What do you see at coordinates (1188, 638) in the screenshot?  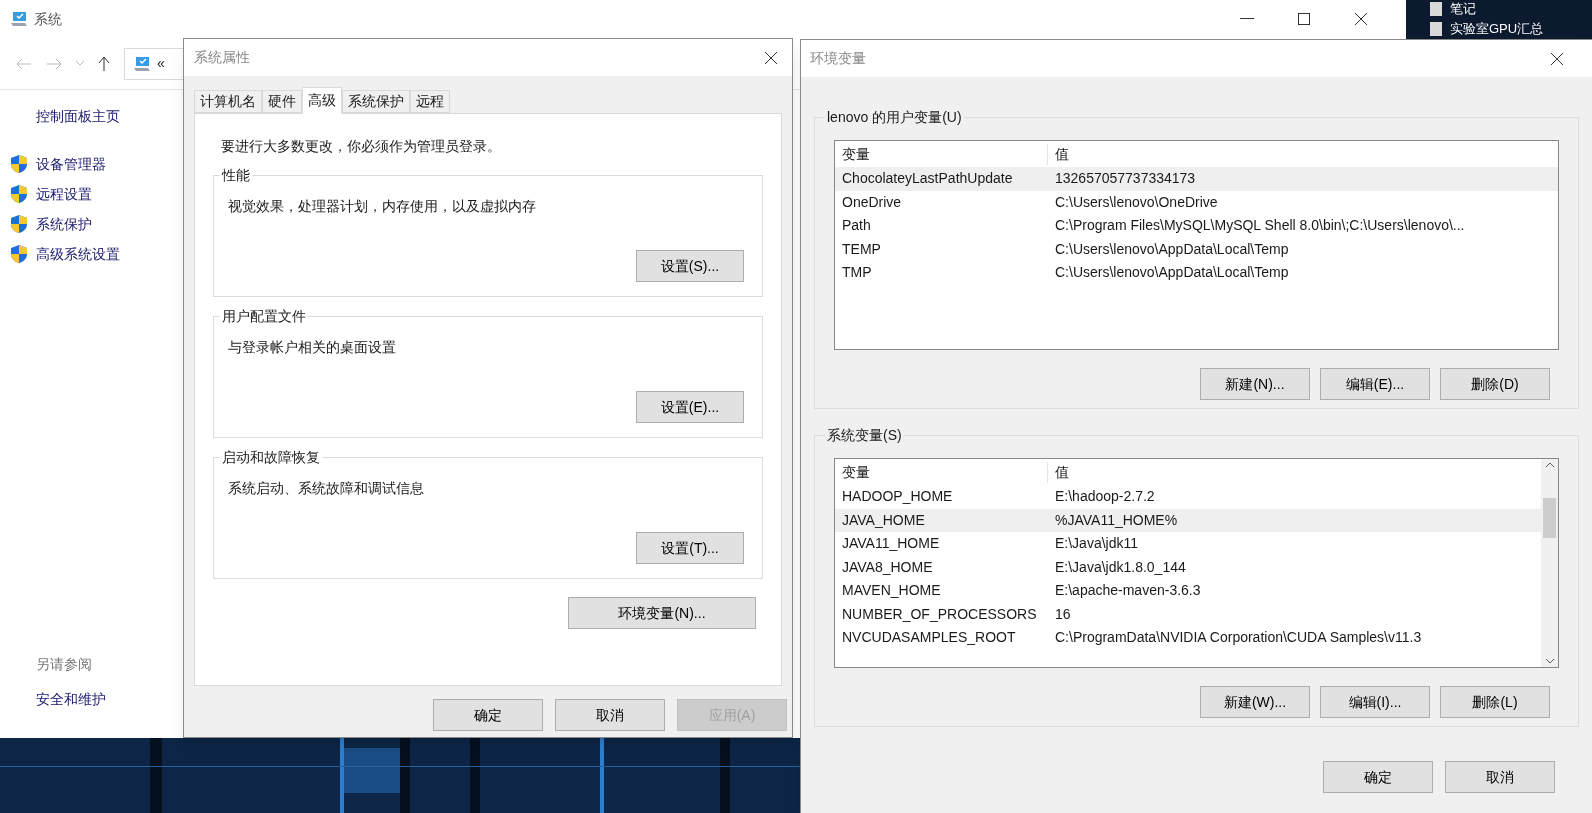 I see `variable-row: NVCUDASAMPLES_ROOT C:\ProgramData\NVIDIA Corporation\CUDA Samples\v11.3` at bounding box center [1188, 638].